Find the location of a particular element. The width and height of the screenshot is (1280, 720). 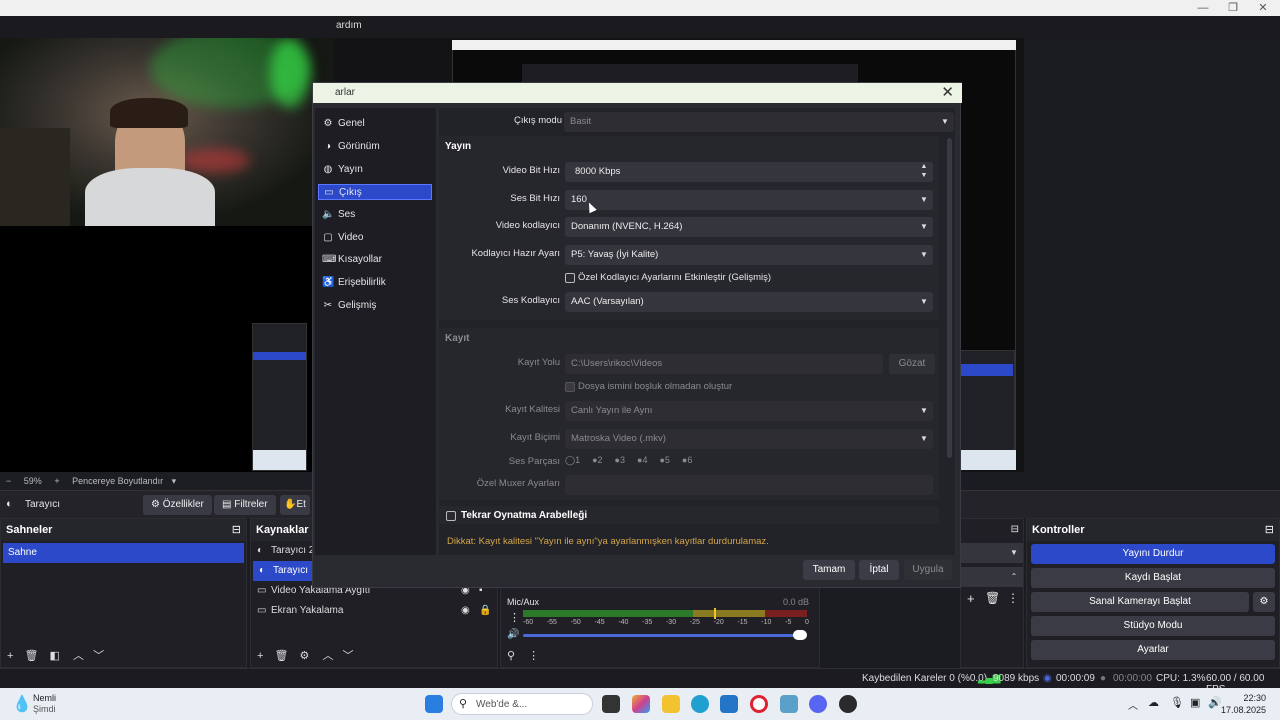

browse-button: Gözat is located at coordinates (912, 364).